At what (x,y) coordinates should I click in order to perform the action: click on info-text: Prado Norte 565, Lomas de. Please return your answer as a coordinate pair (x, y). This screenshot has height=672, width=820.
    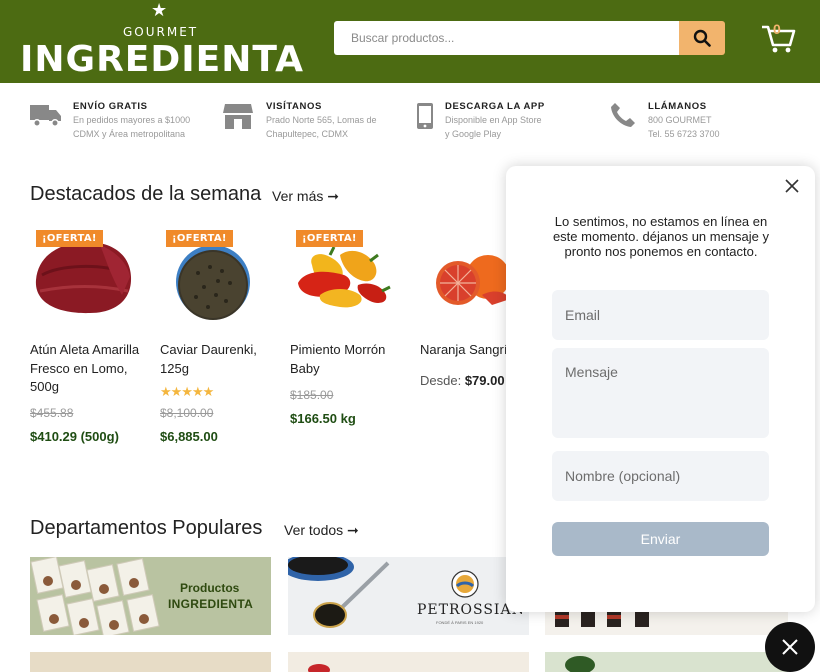
    Looking at the image, I should click on (321, 120).